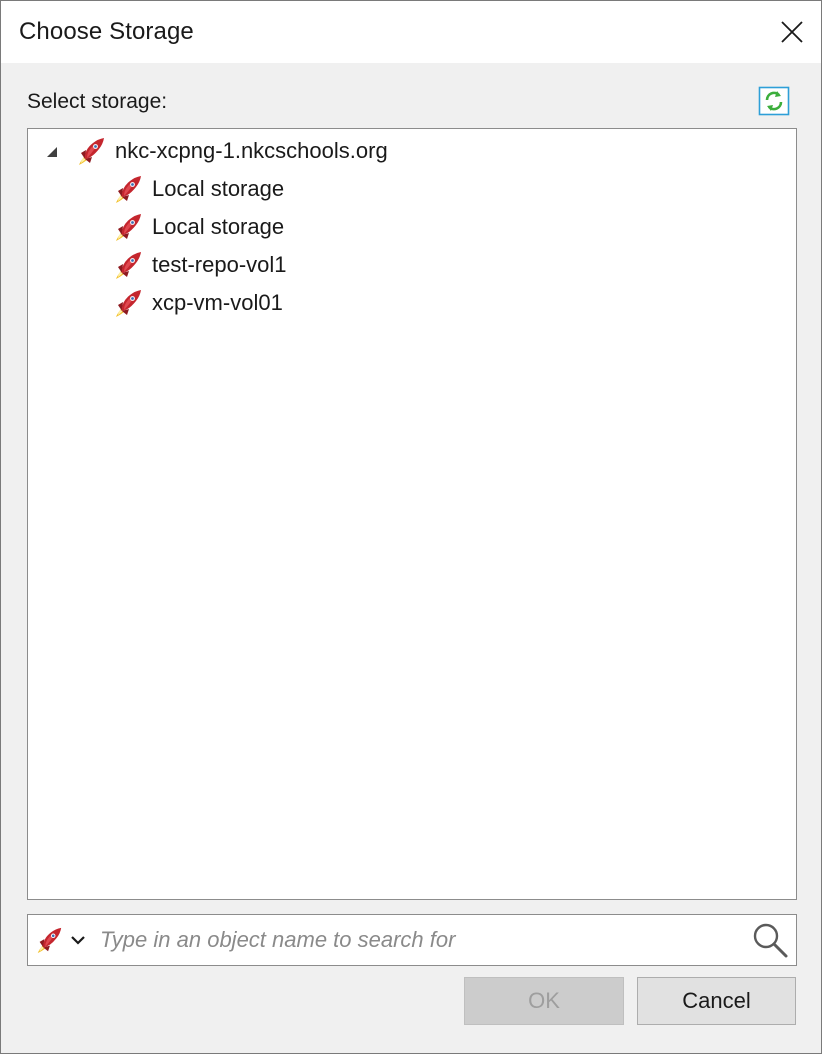 The width and height of the screenshot is (822, 1054). Describe the element at coordinates (106, 31) in the screenshot. I see `dialog-title: Choose Storage` at that location.